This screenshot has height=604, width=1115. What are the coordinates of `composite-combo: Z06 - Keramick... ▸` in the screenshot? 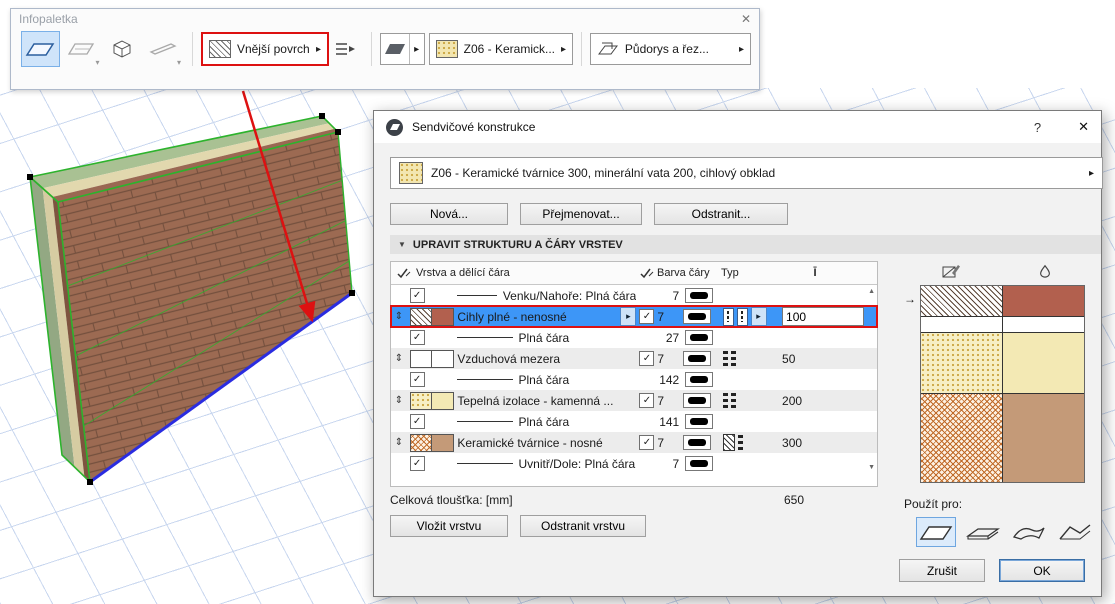 It's located at (501, 49).